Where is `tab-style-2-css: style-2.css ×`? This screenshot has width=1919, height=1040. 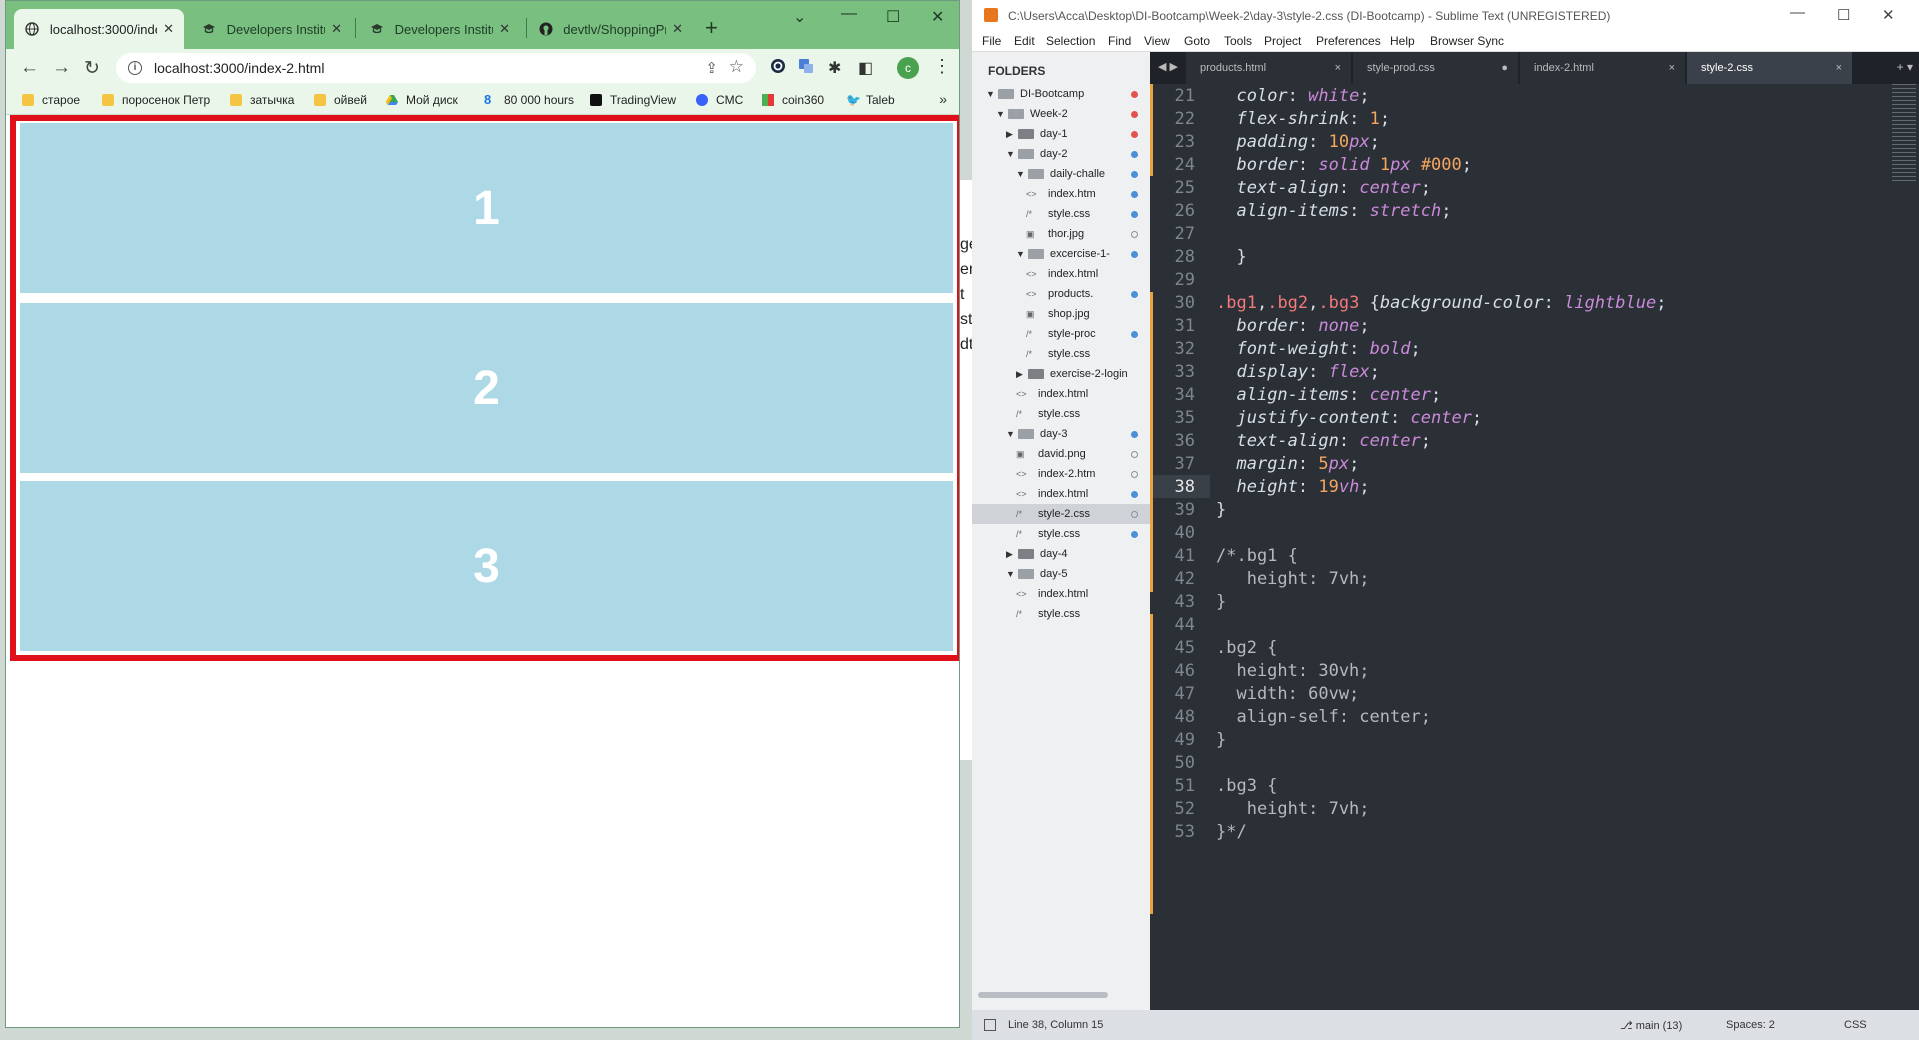 tab-style-2-css: style-2.css × is located at coordinates (1770, 68).